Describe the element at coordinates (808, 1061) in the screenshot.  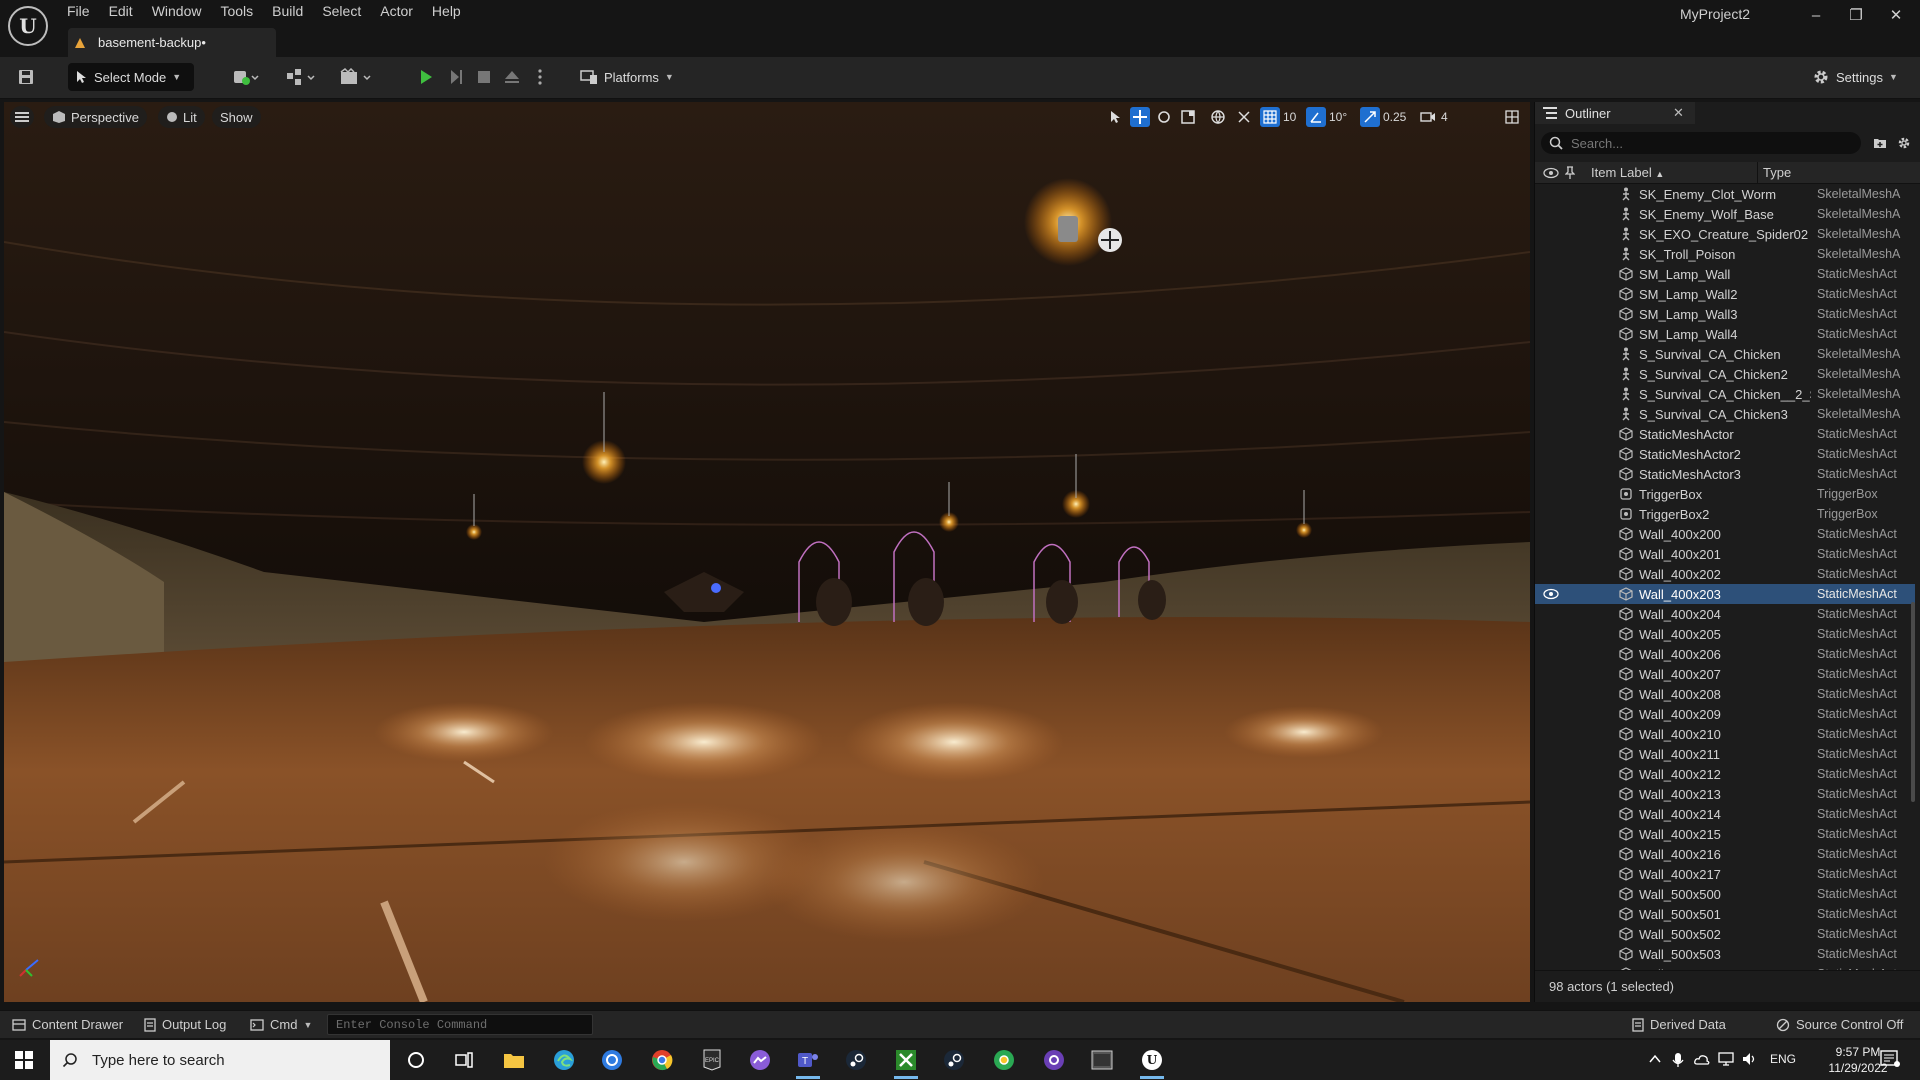
I see `teams-icon: T` at that location.